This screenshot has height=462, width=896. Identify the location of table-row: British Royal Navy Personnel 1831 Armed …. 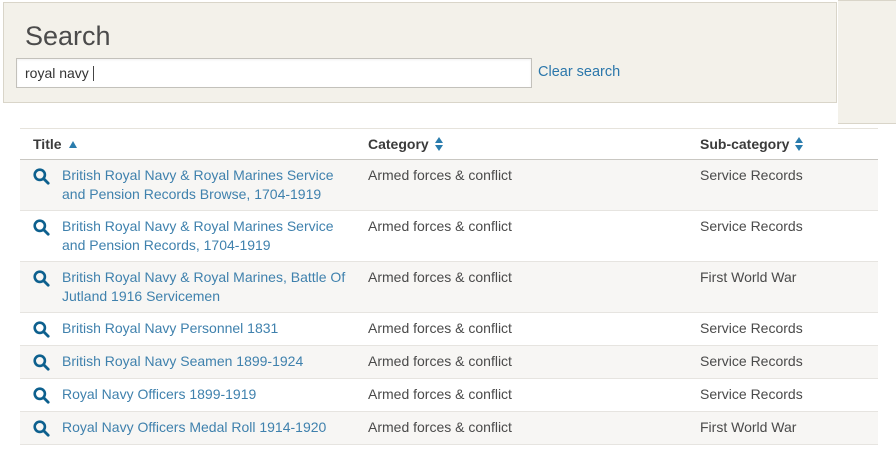
(449, 329).